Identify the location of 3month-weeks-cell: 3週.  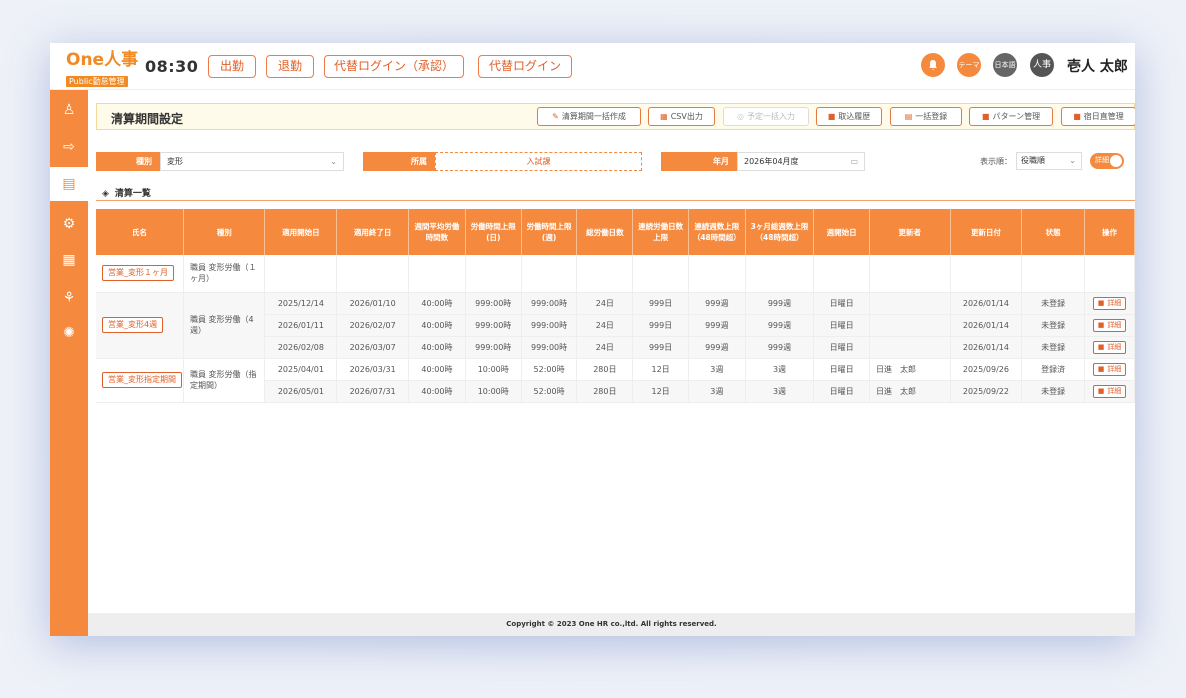
(780, 369).